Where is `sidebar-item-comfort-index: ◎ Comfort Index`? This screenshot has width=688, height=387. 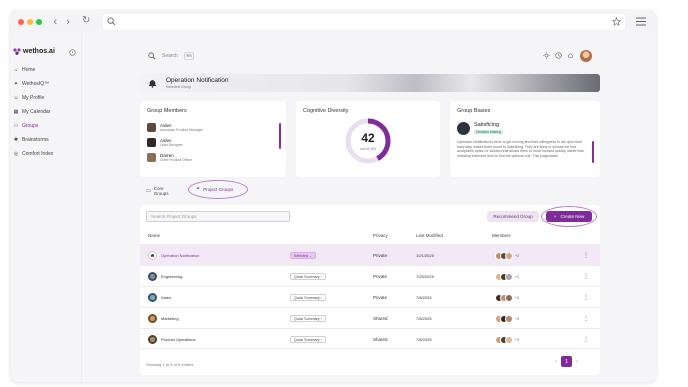
sidebar-item-comfort-index: ◎ Comfort Index is located at coordinates (33, 154).